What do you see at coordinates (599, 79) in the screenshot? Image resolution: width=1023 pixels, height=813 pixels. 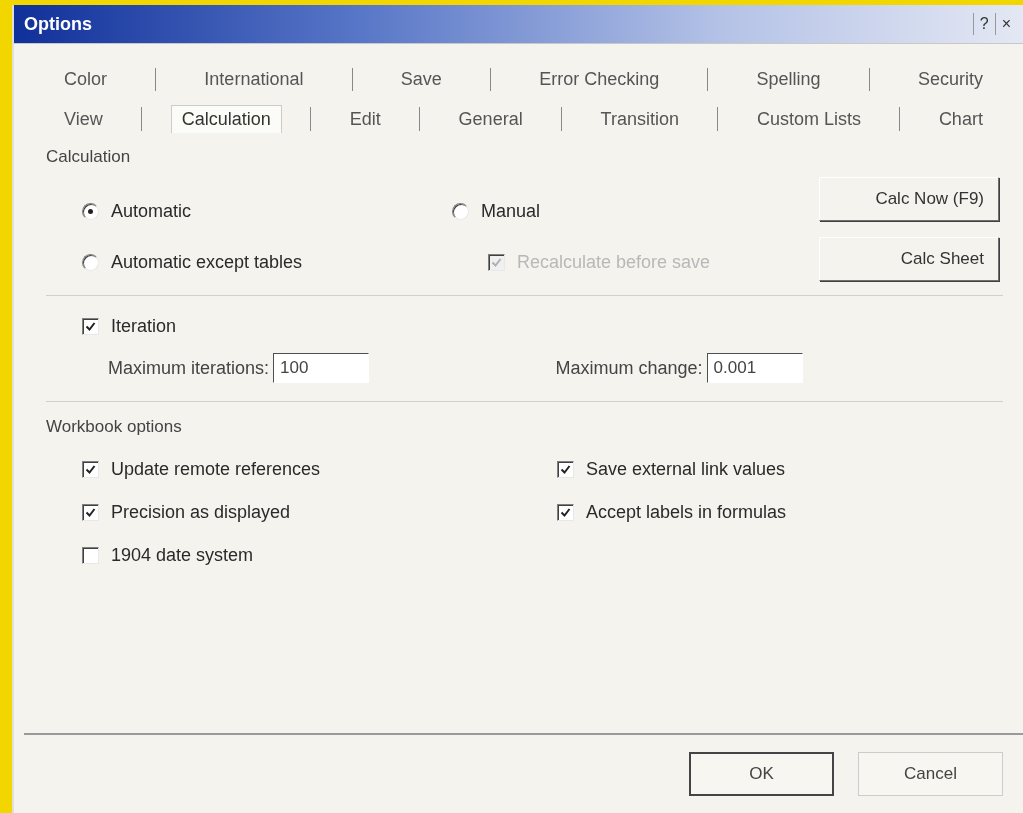 I see `tab: Error Checking` at bounding box center [599, 79].